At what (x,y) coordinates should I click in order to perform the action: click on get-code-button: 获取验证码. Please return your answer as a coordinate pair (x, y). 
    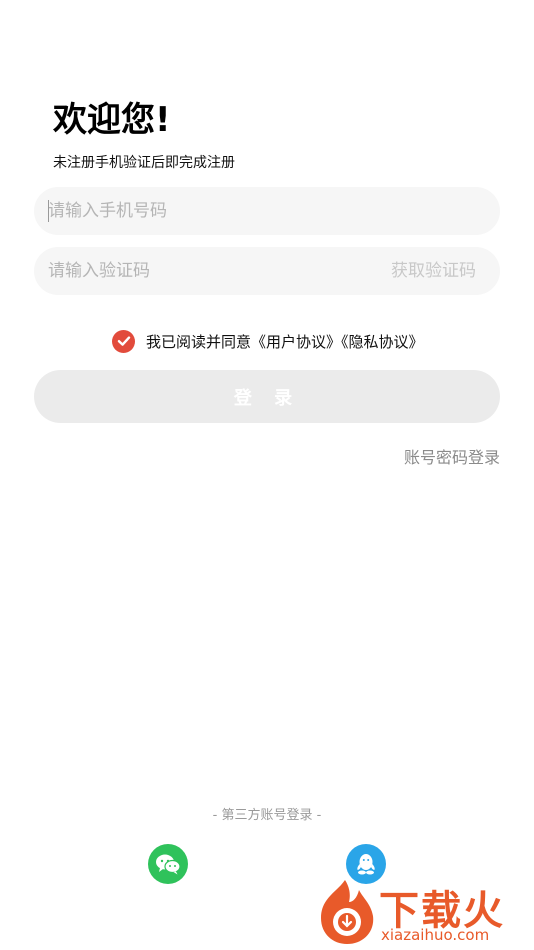
    Looking at the image, I should click on (433, 271).